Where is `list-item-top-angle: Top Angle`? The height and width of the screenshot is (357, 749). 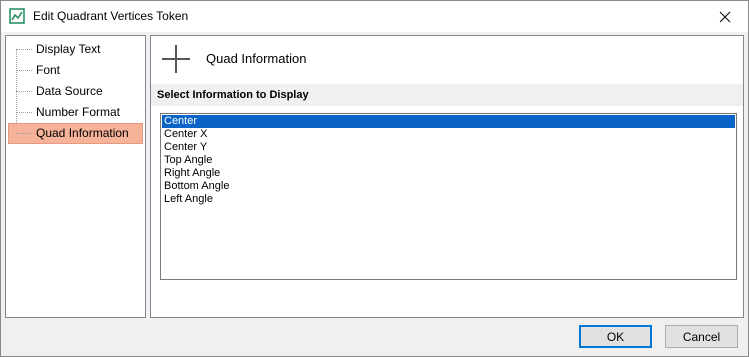
list-item-top-angle: Top Angle is located at coordinates (448, 160).